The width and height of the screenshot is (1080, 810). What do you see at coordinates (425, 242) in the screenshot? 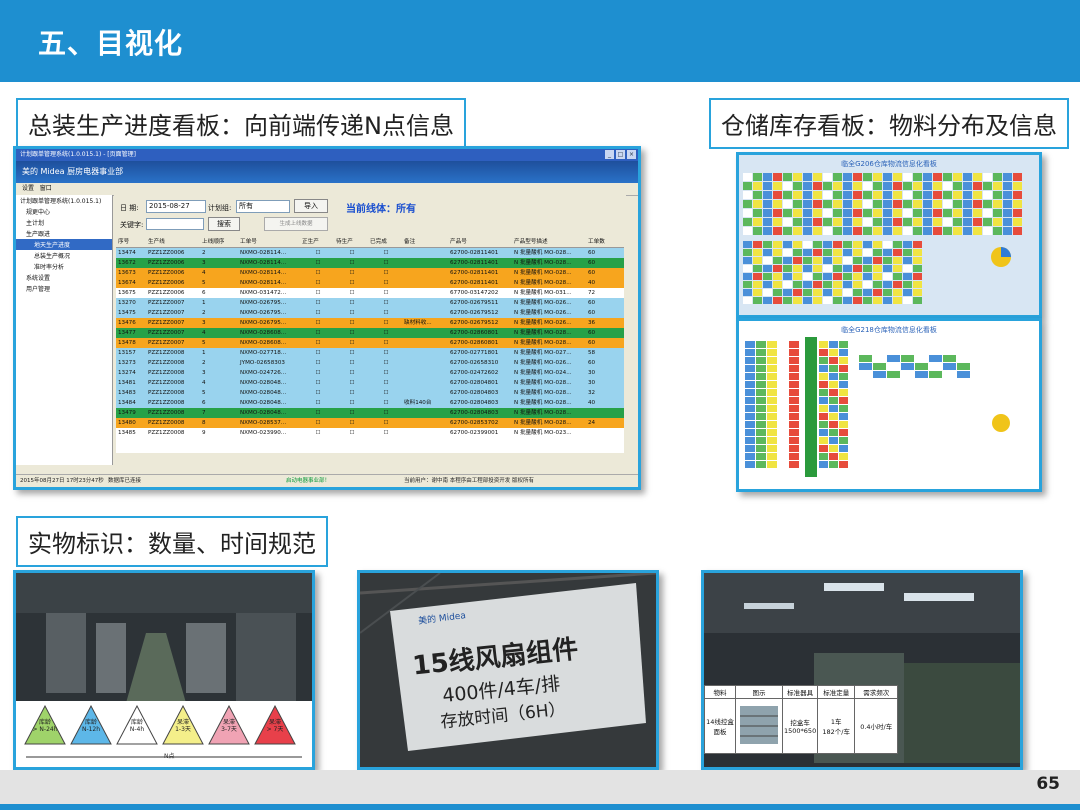
I see `column-header: 备注` at bounding box center [425, 242].